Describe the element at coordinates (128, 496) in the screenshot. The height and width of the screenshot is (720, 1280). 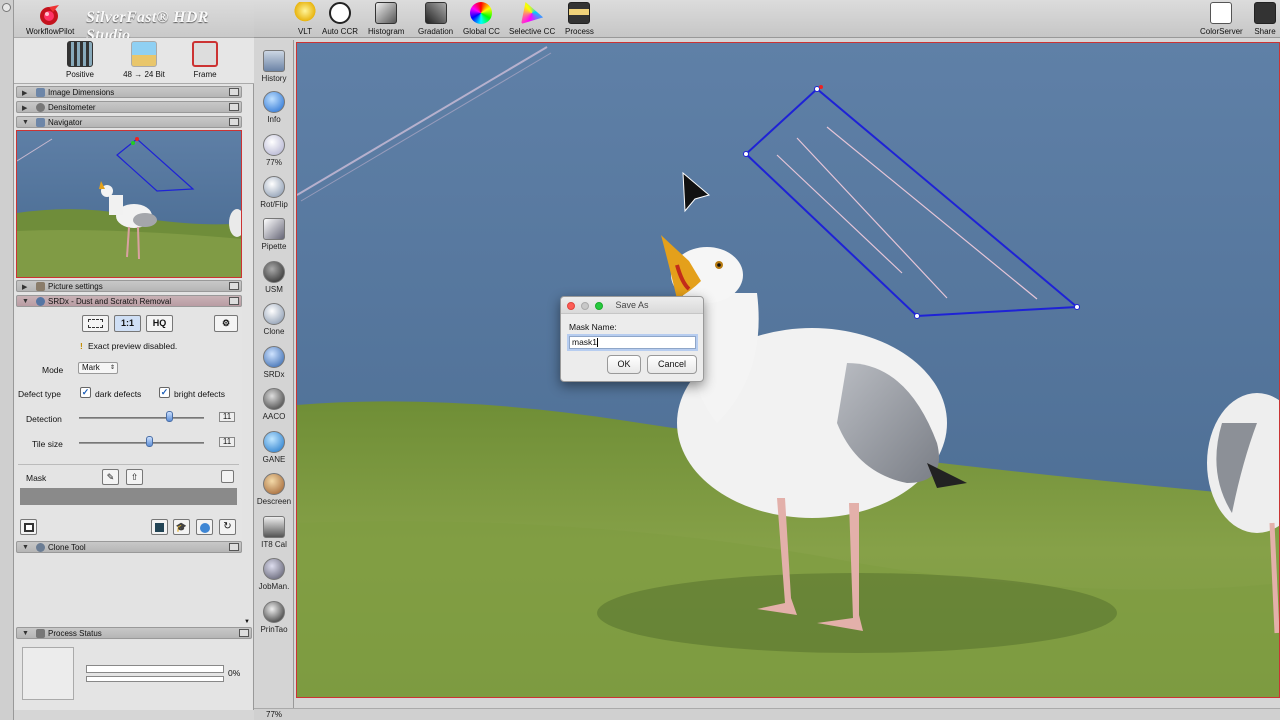
I see `mask-list` at that location.